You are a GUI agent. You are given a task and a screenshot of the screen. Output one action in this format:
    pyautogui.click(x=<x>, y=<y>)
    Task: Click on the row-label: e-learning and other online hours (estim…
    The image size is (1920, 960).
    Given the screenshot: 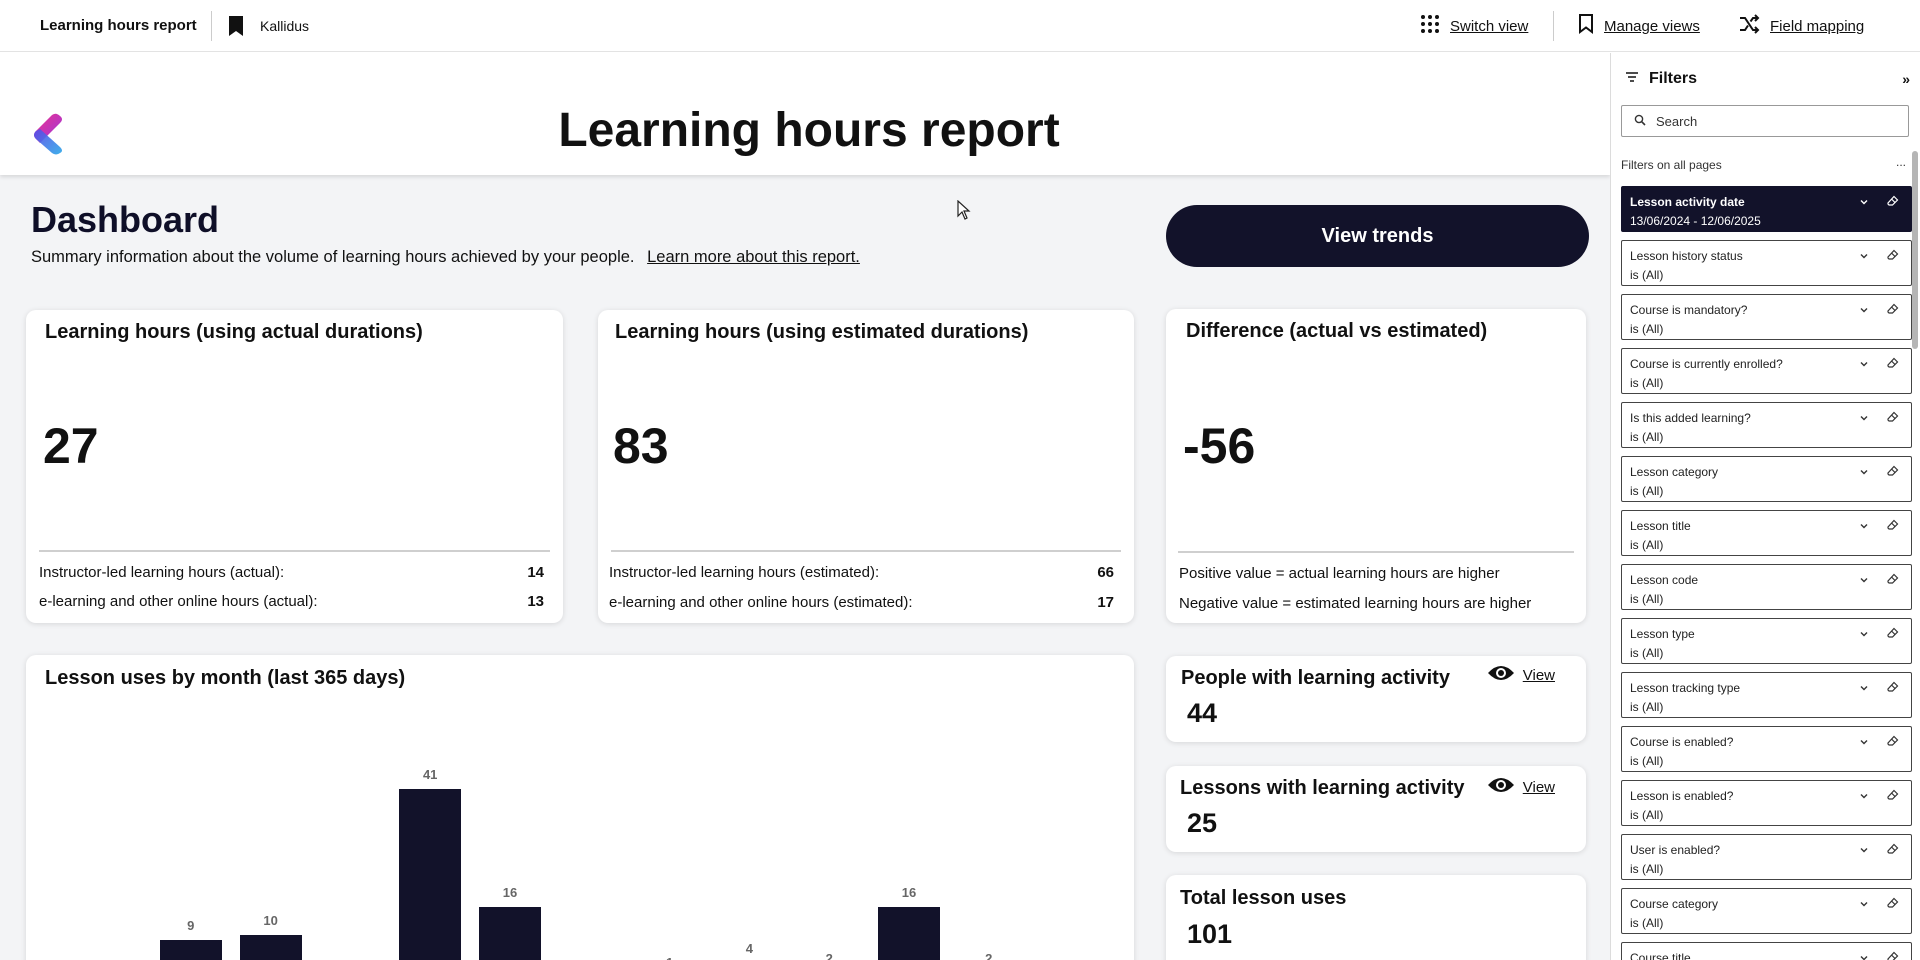 What is the action you would take?
    pyautogui.click(x=761, y=602)
    